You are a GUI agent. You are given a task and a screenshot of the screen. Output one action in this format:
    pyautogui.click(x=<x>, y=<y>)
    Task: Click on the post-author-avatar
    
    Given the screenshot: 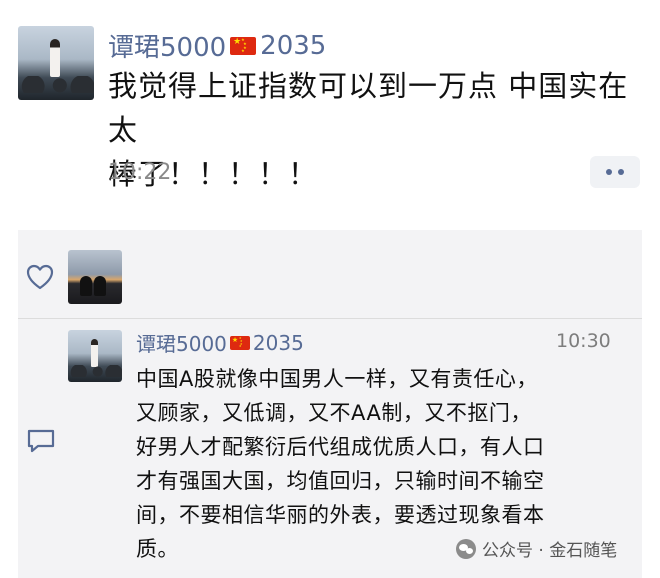 What is the action you would take?
    pyautogui.click(x=56, y=63)
    